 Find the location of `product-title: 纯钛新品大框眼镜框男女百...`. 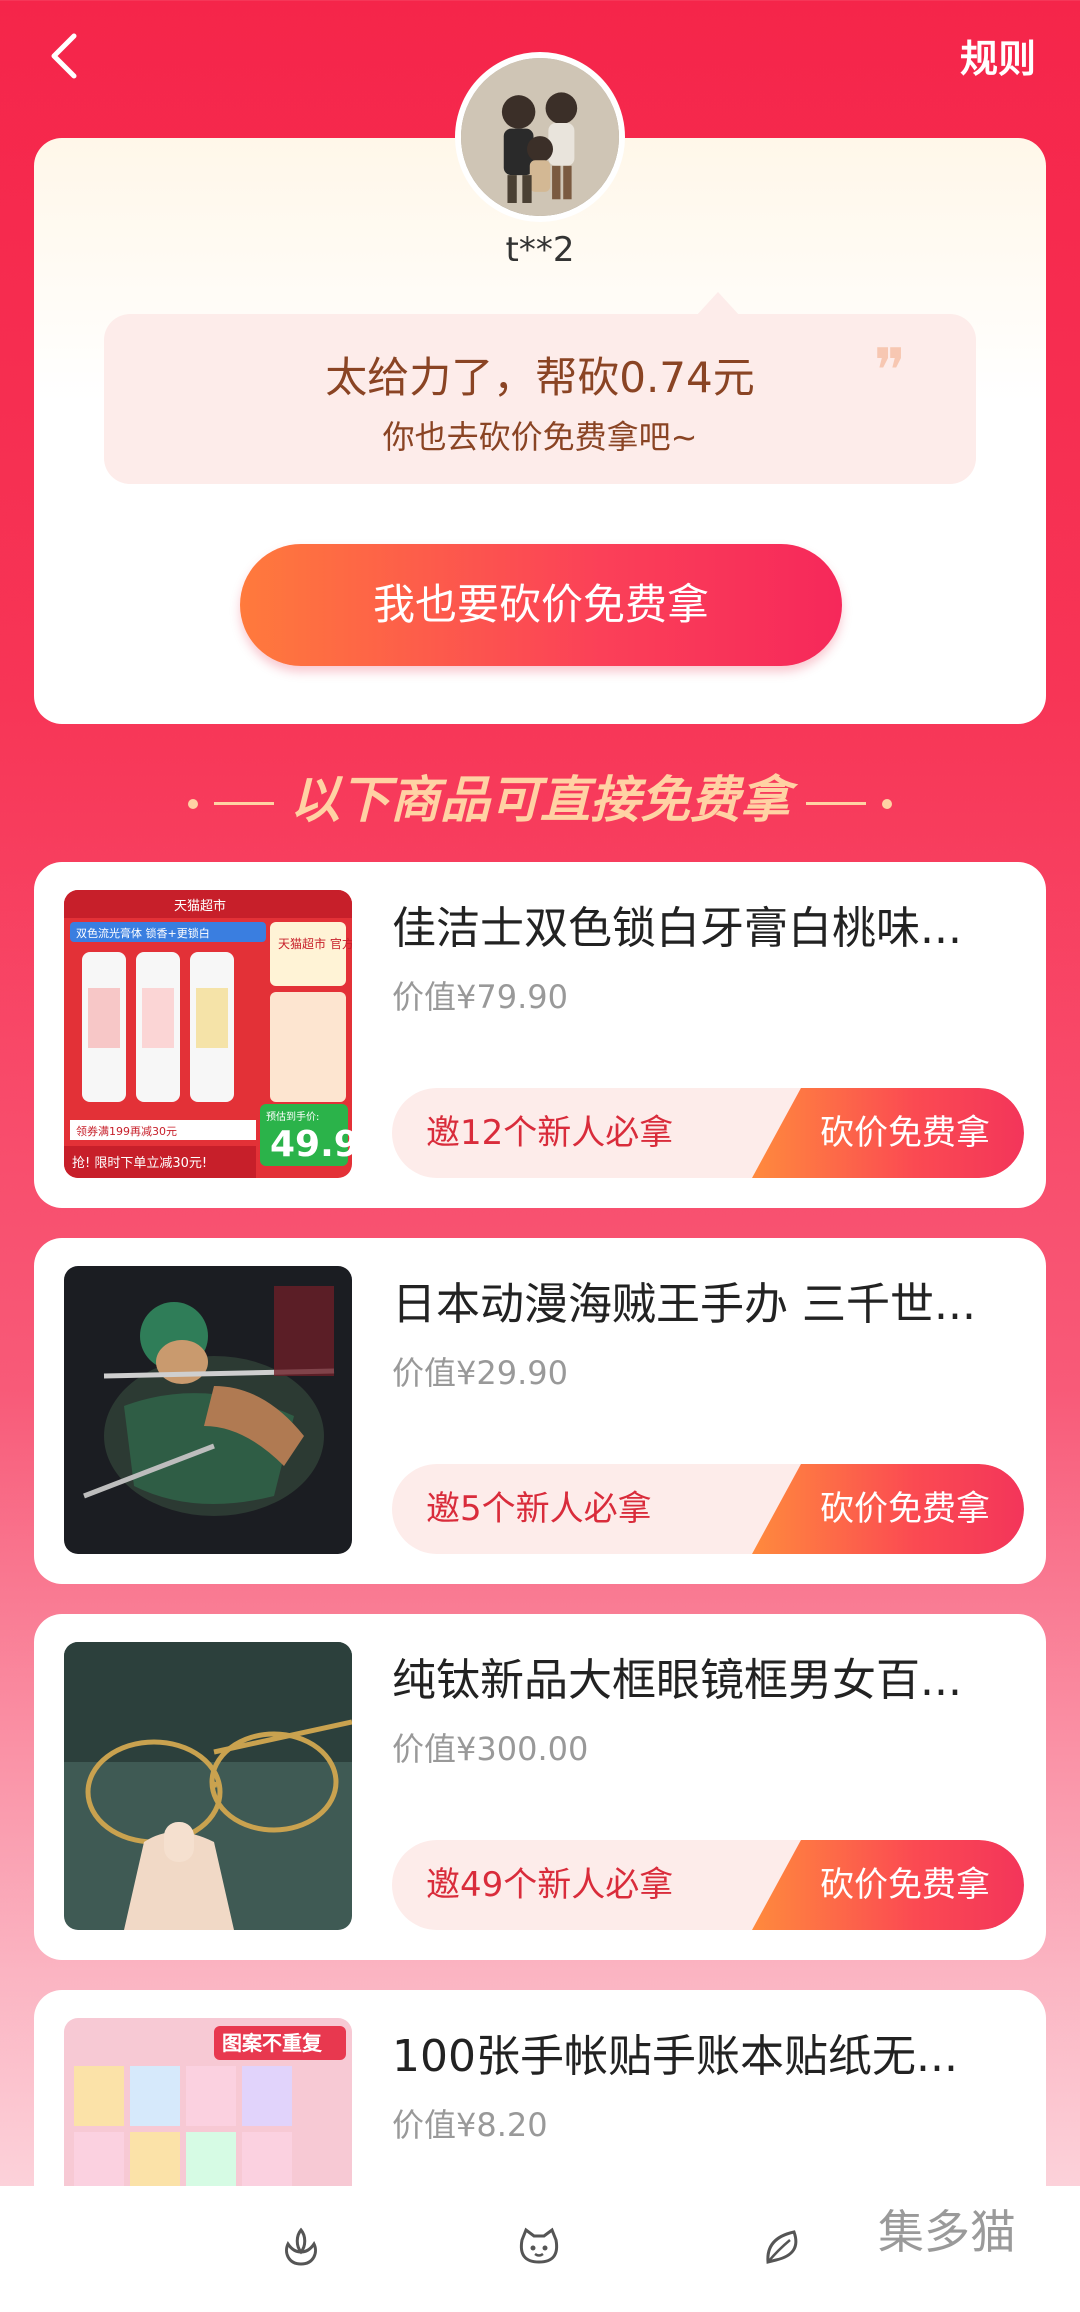

product-title: 纯钛新品大框眼镜框男女百... is located at coordinates (702, 1676).